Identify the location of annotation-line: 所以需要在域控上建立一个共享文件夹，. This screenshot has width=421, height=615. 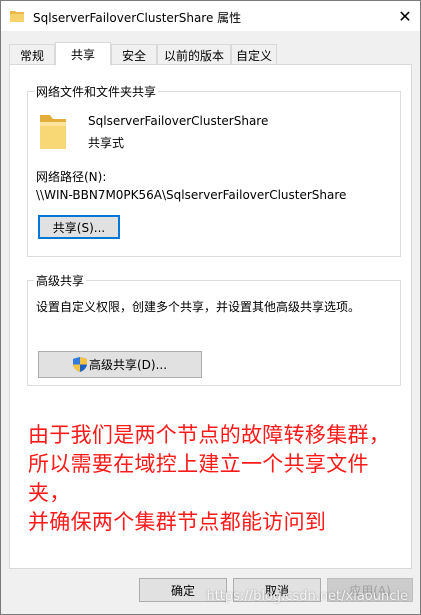
(198, 478).